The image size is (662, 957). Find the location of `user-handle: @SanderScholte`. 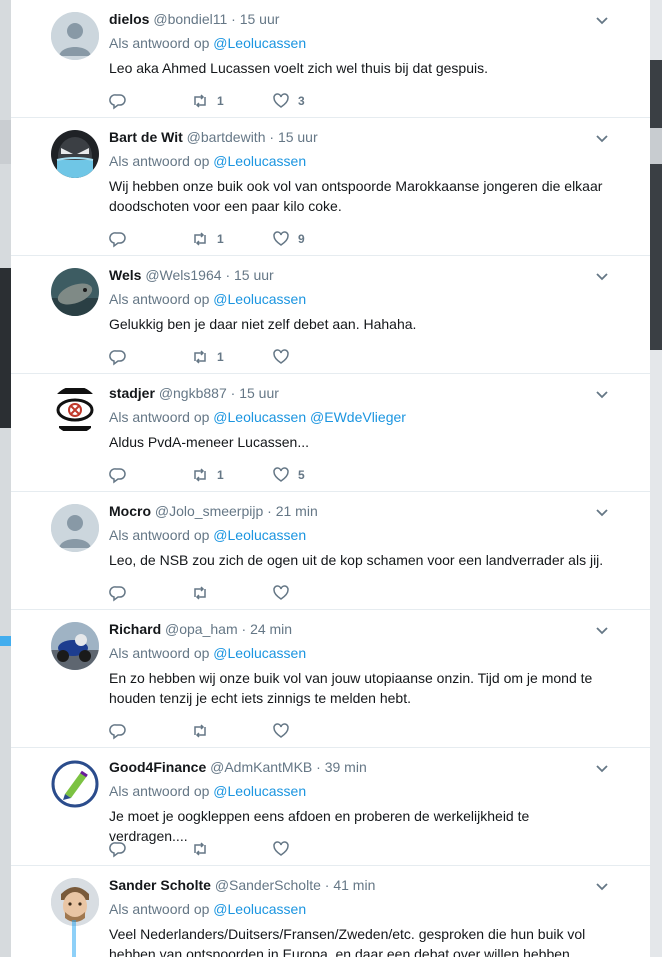

user-handle: @SanderScholte is located at coordinates (268, 885).